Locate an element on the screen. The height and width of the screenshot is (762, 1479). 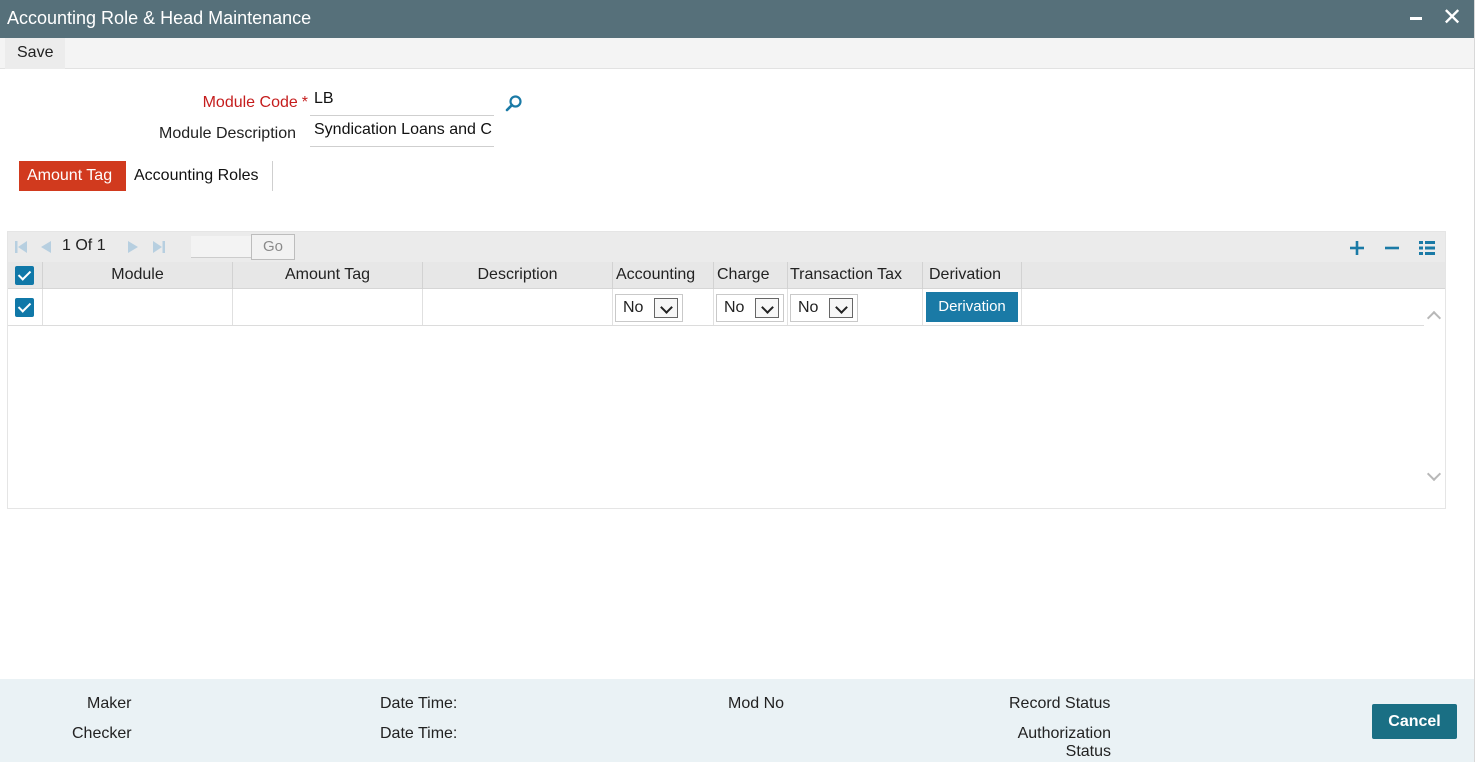
table-row: No No No Derivation is located at coordinates (716, 307).